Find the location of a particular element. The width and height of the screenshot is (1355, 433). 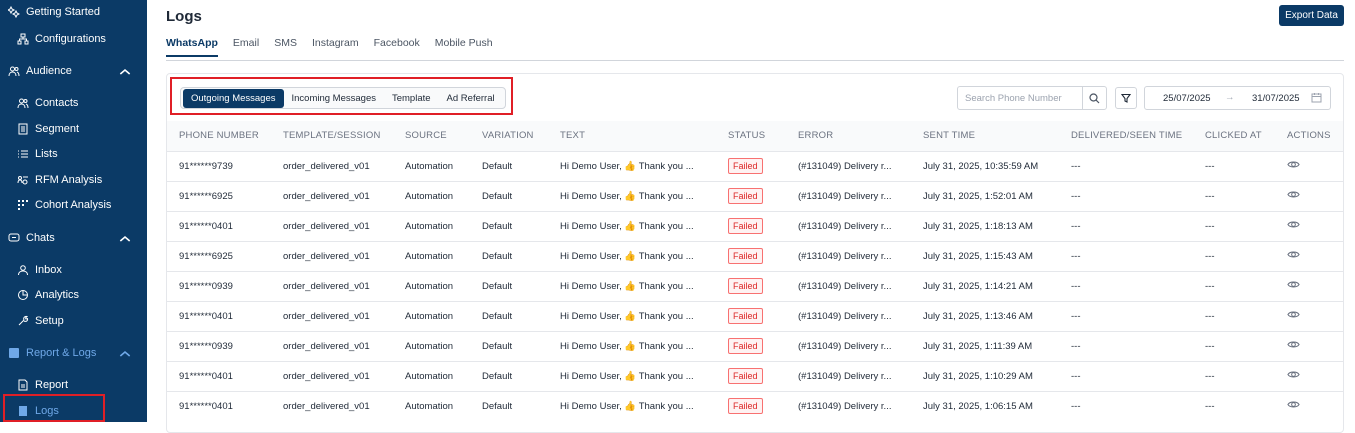

sidebar-item-contacts: Contacts is located at coordinates (73, 103).